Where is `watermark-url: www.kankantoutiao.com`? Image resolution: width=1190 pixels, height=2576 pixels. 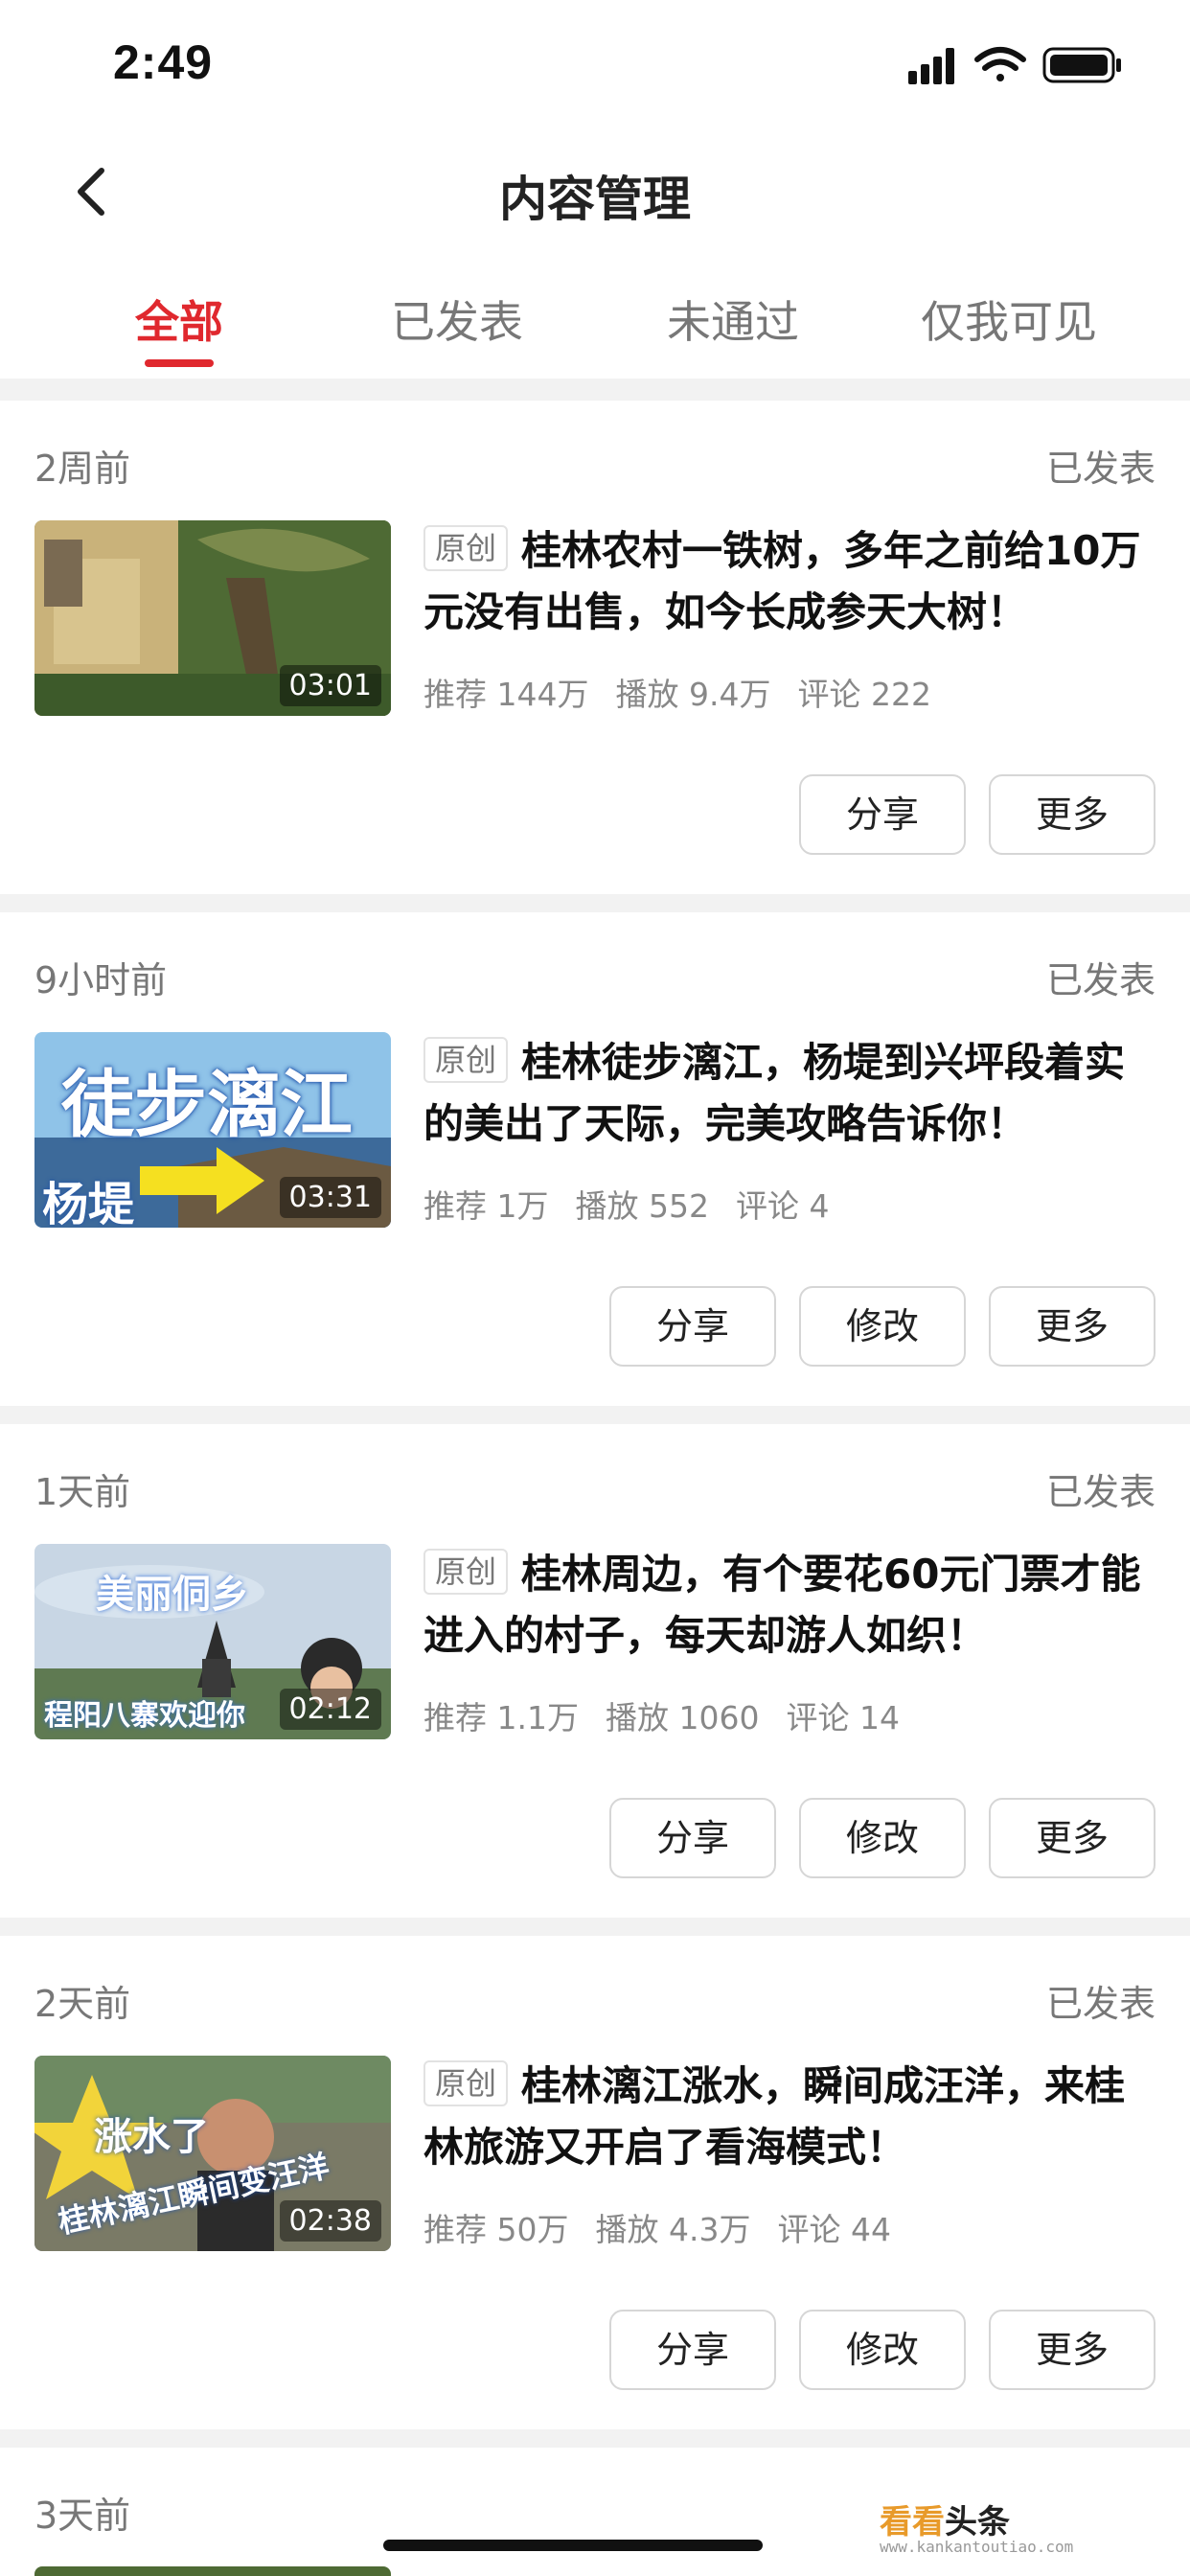
watermark-url: www.kankantoutiao.com is located at coordinates (977, 2547).